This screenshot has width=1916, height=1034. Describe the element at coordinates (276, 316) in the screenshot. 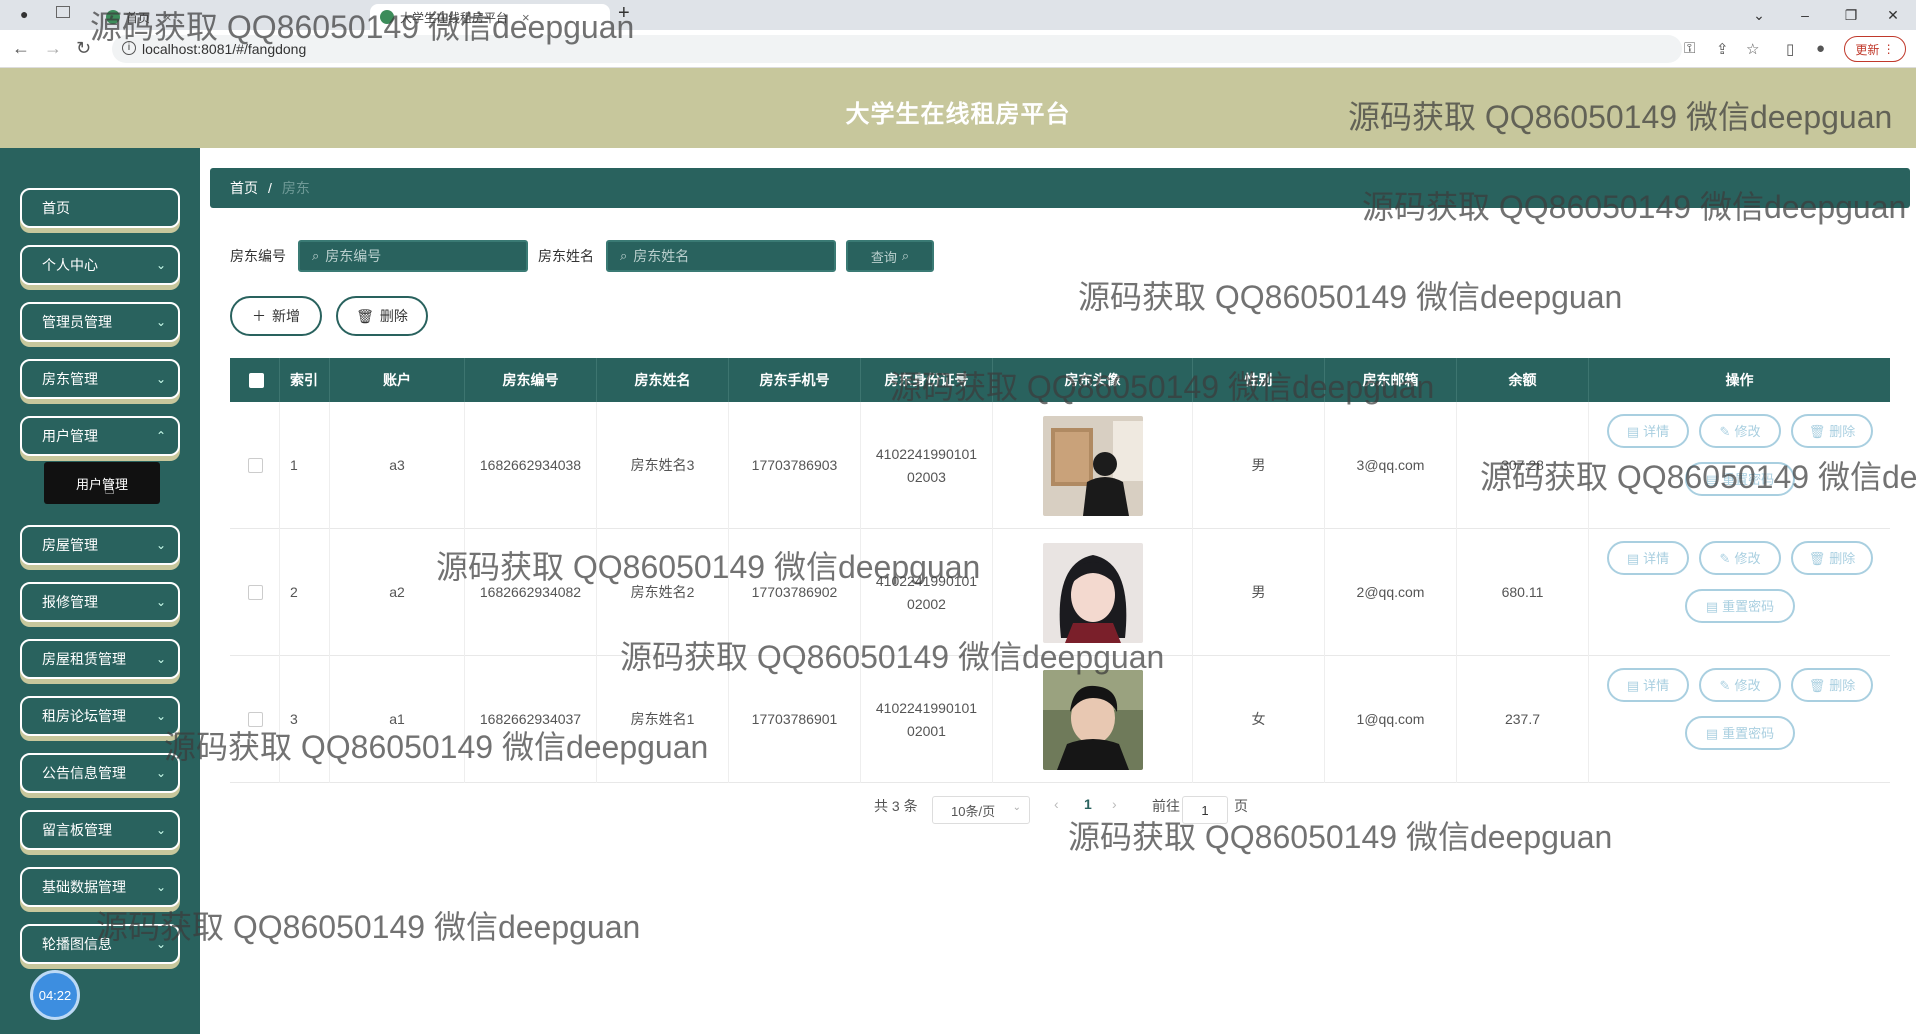

I see `add-button: ＋ 新增` at that location.